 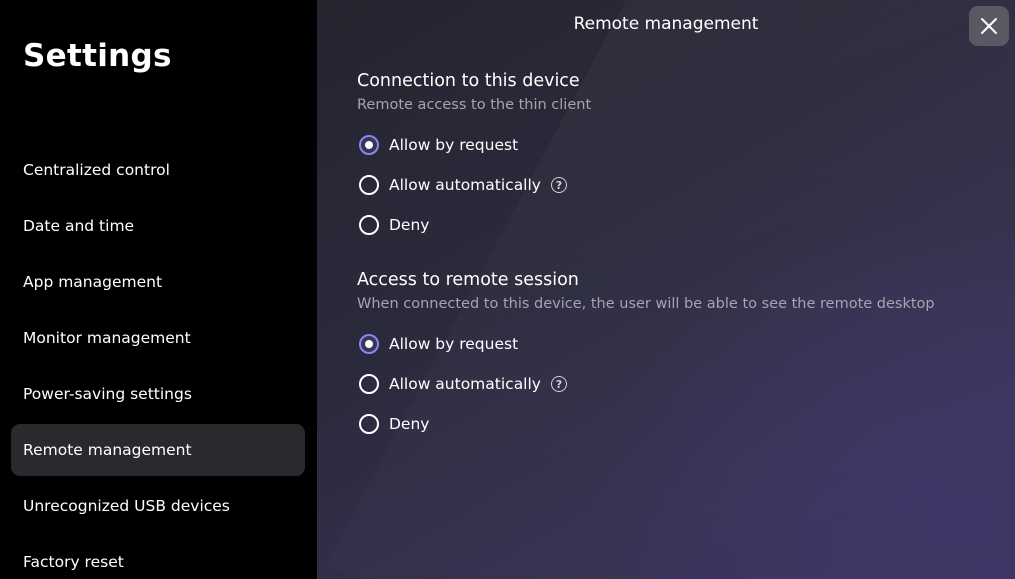 I want to click on sidebar-item-factory-reset: Factory reset, so click(x=158, y=557).